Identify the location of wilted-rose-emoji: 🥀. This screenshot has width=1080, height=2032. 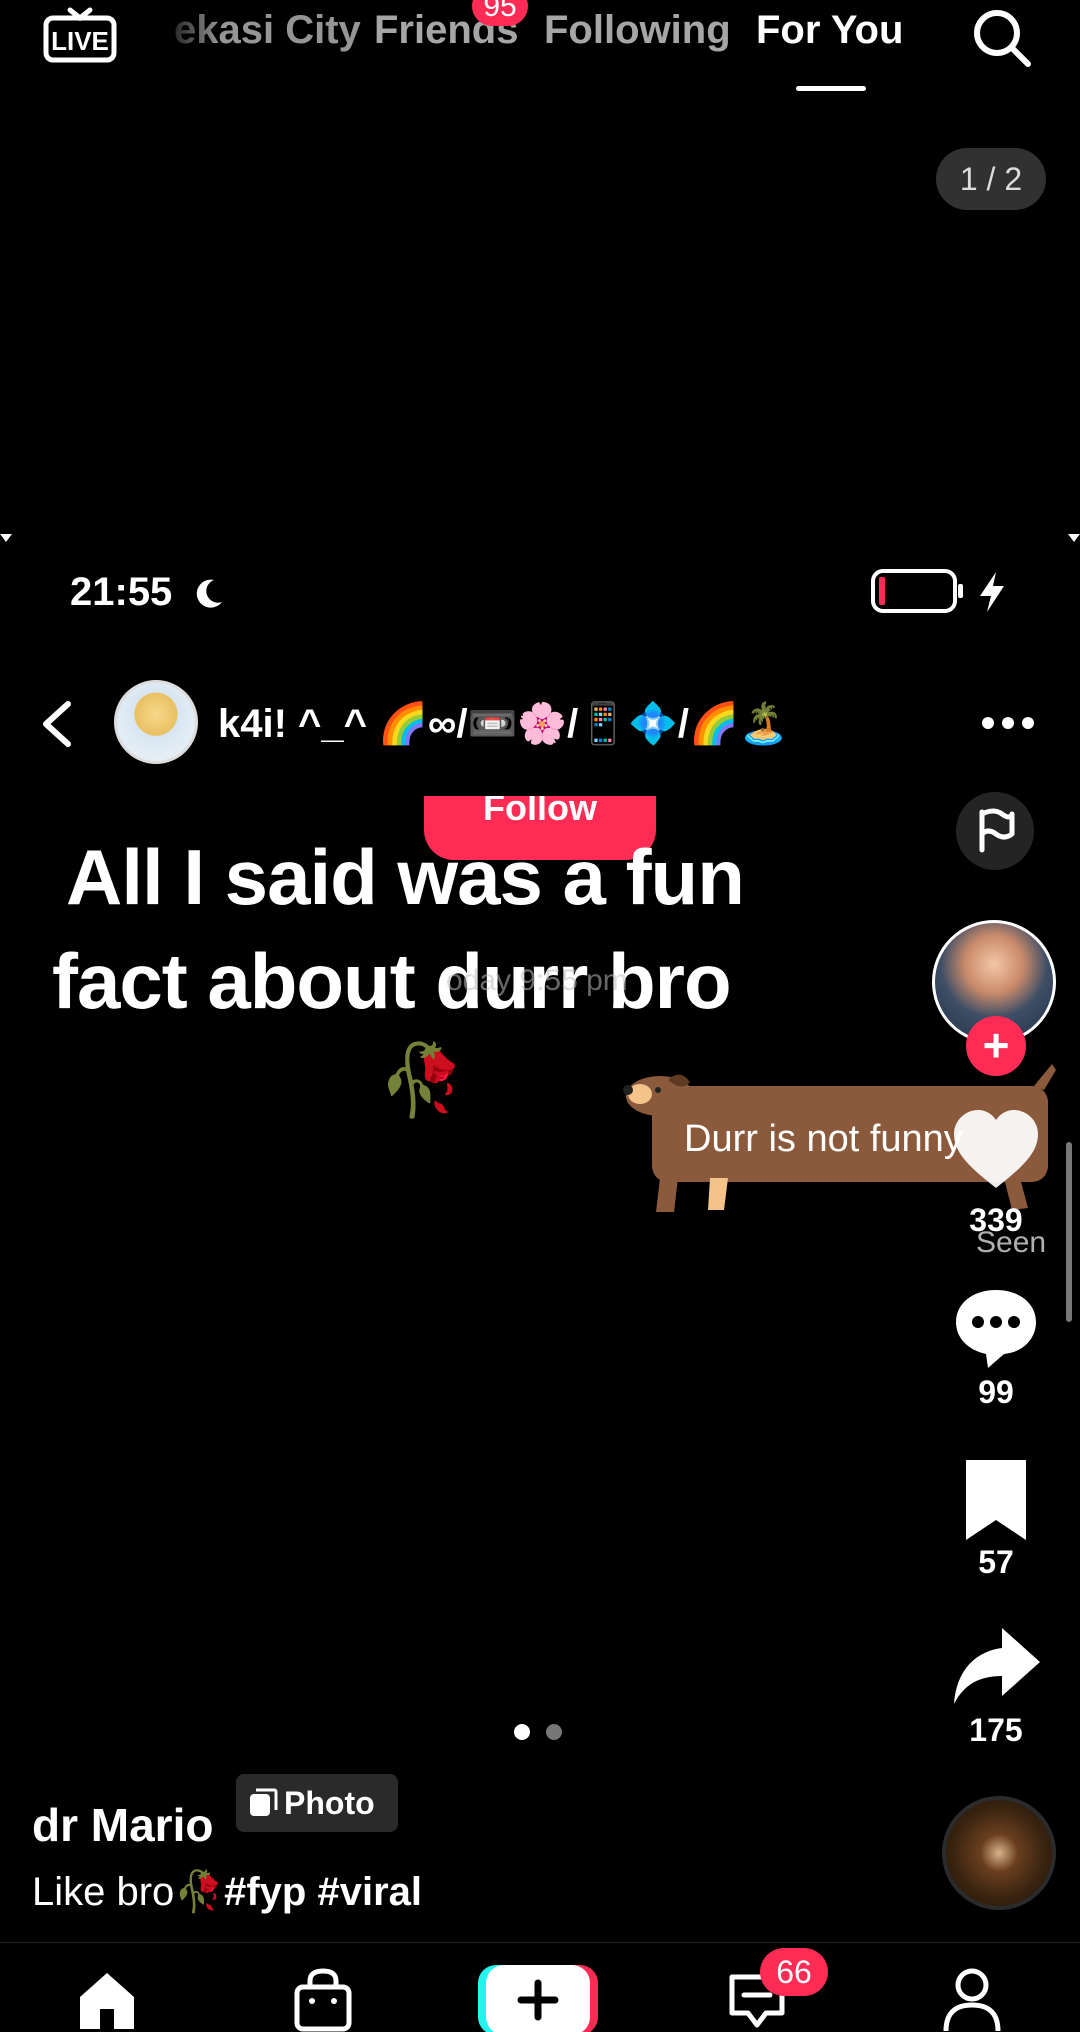
(422, 1080).